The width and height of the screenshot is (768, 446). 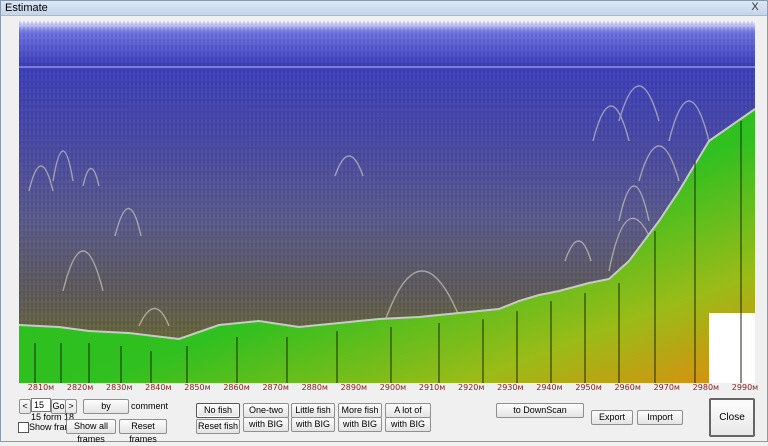 I want to click on axis-tick-label: 2920м, so click(x=471, y=387).